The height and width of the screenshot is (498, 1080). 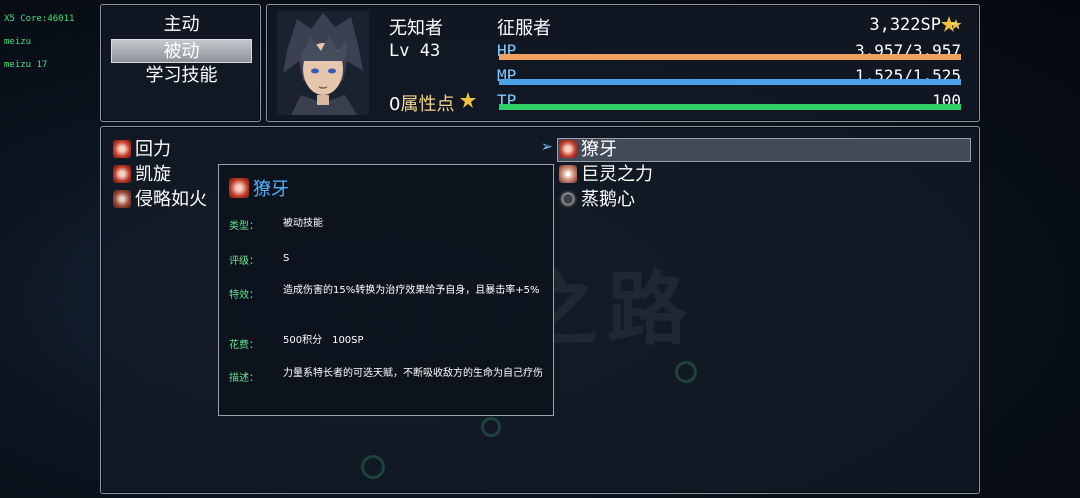 I want to click on cost-value: 500积分 100SP, so click(x=323, y=340).